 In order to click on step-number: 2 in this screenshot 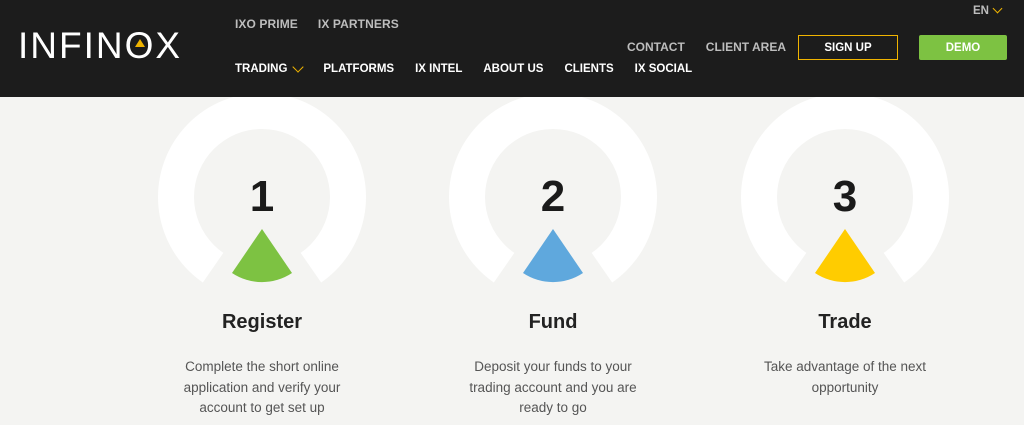, I will do `click(553, 196)`.